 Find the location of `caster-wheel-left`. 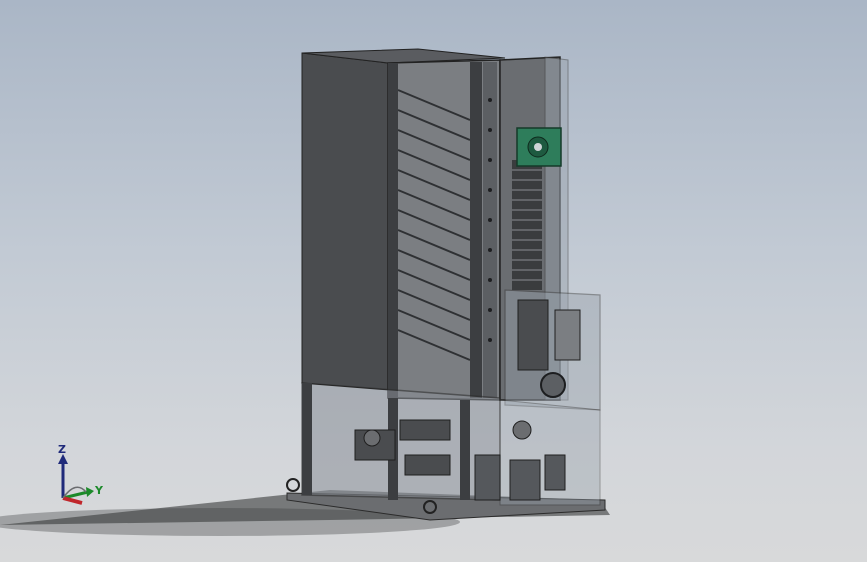

caster-wheel-left is located at coordinates (293, 485).